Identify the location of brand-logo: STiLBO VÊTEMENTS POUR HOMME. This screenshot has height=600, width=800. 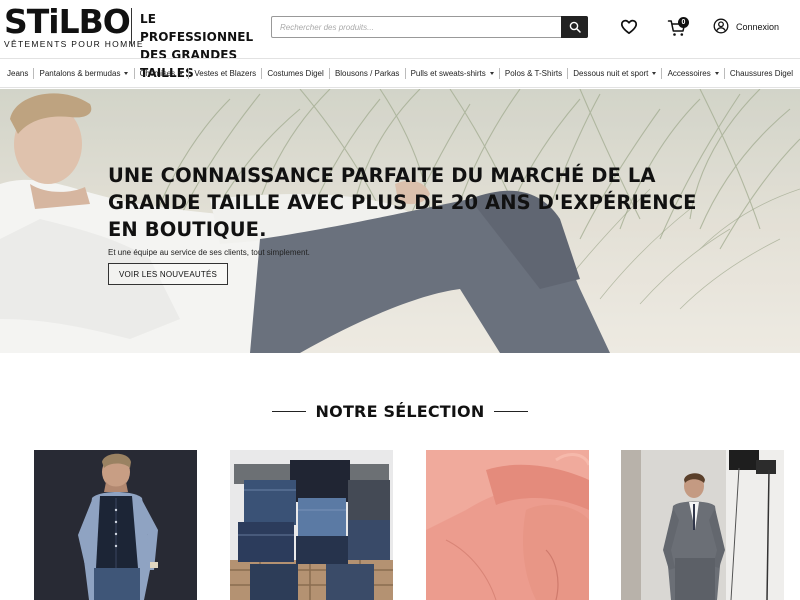
(74, 26).